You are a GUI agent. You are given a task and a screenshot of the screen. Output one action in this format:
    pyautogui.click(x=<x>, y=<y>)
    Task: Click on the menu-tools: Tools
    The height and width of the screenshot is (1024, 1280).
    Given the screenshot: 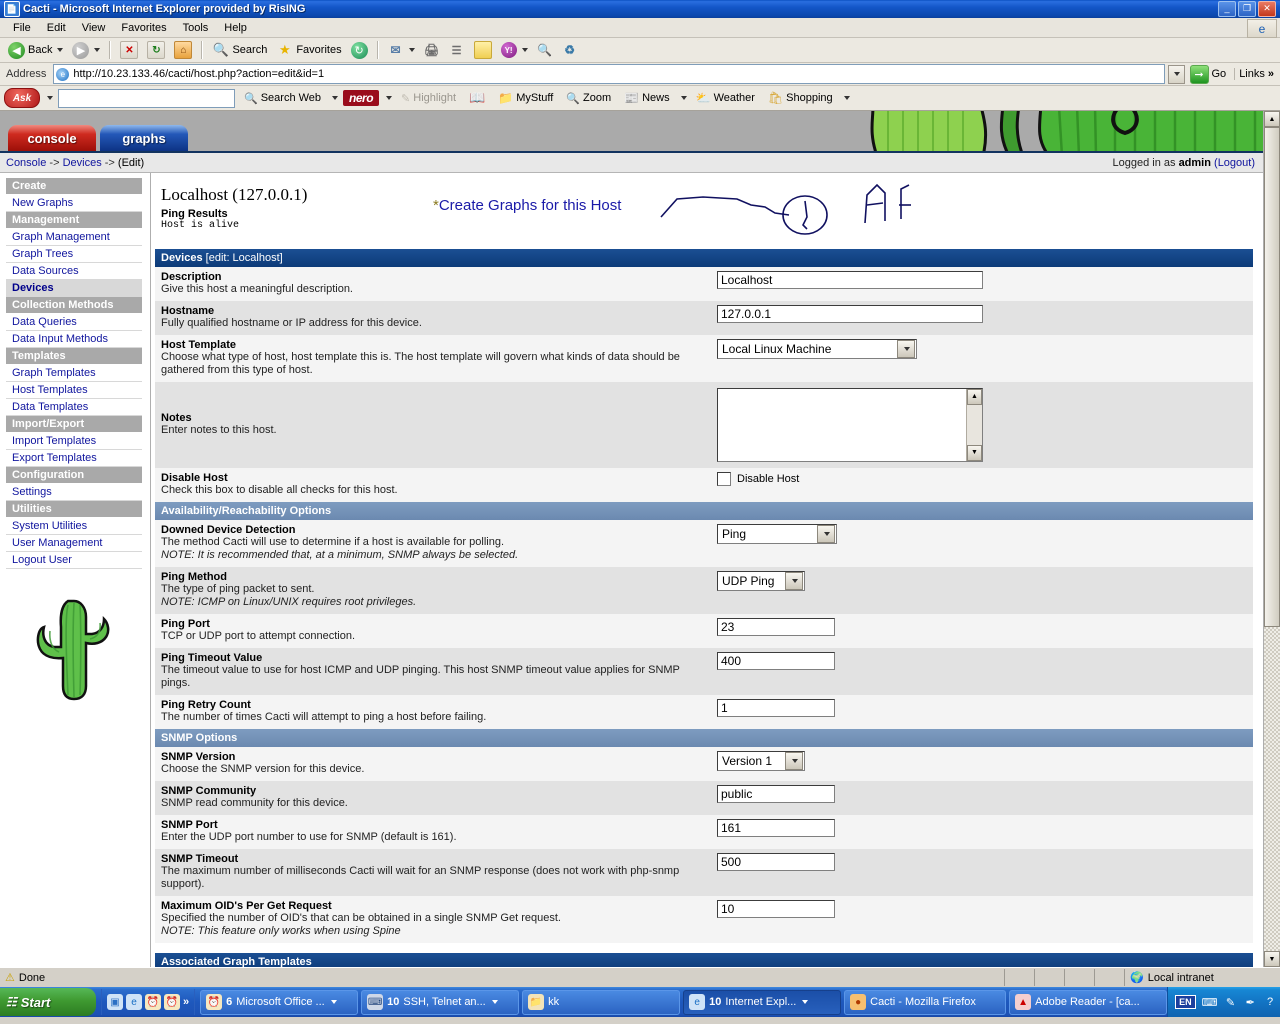 What is the action you would take?
    pyautogui.click(x=196, y=28)
    